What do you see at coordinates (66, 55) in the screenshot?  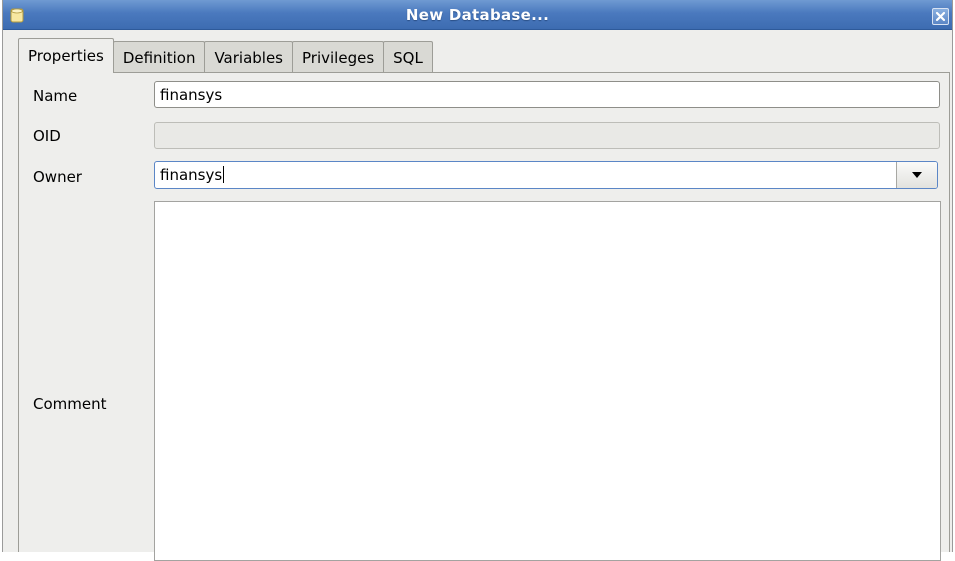 I see `tab-properties: Properties` at bounding box center [66, 55].